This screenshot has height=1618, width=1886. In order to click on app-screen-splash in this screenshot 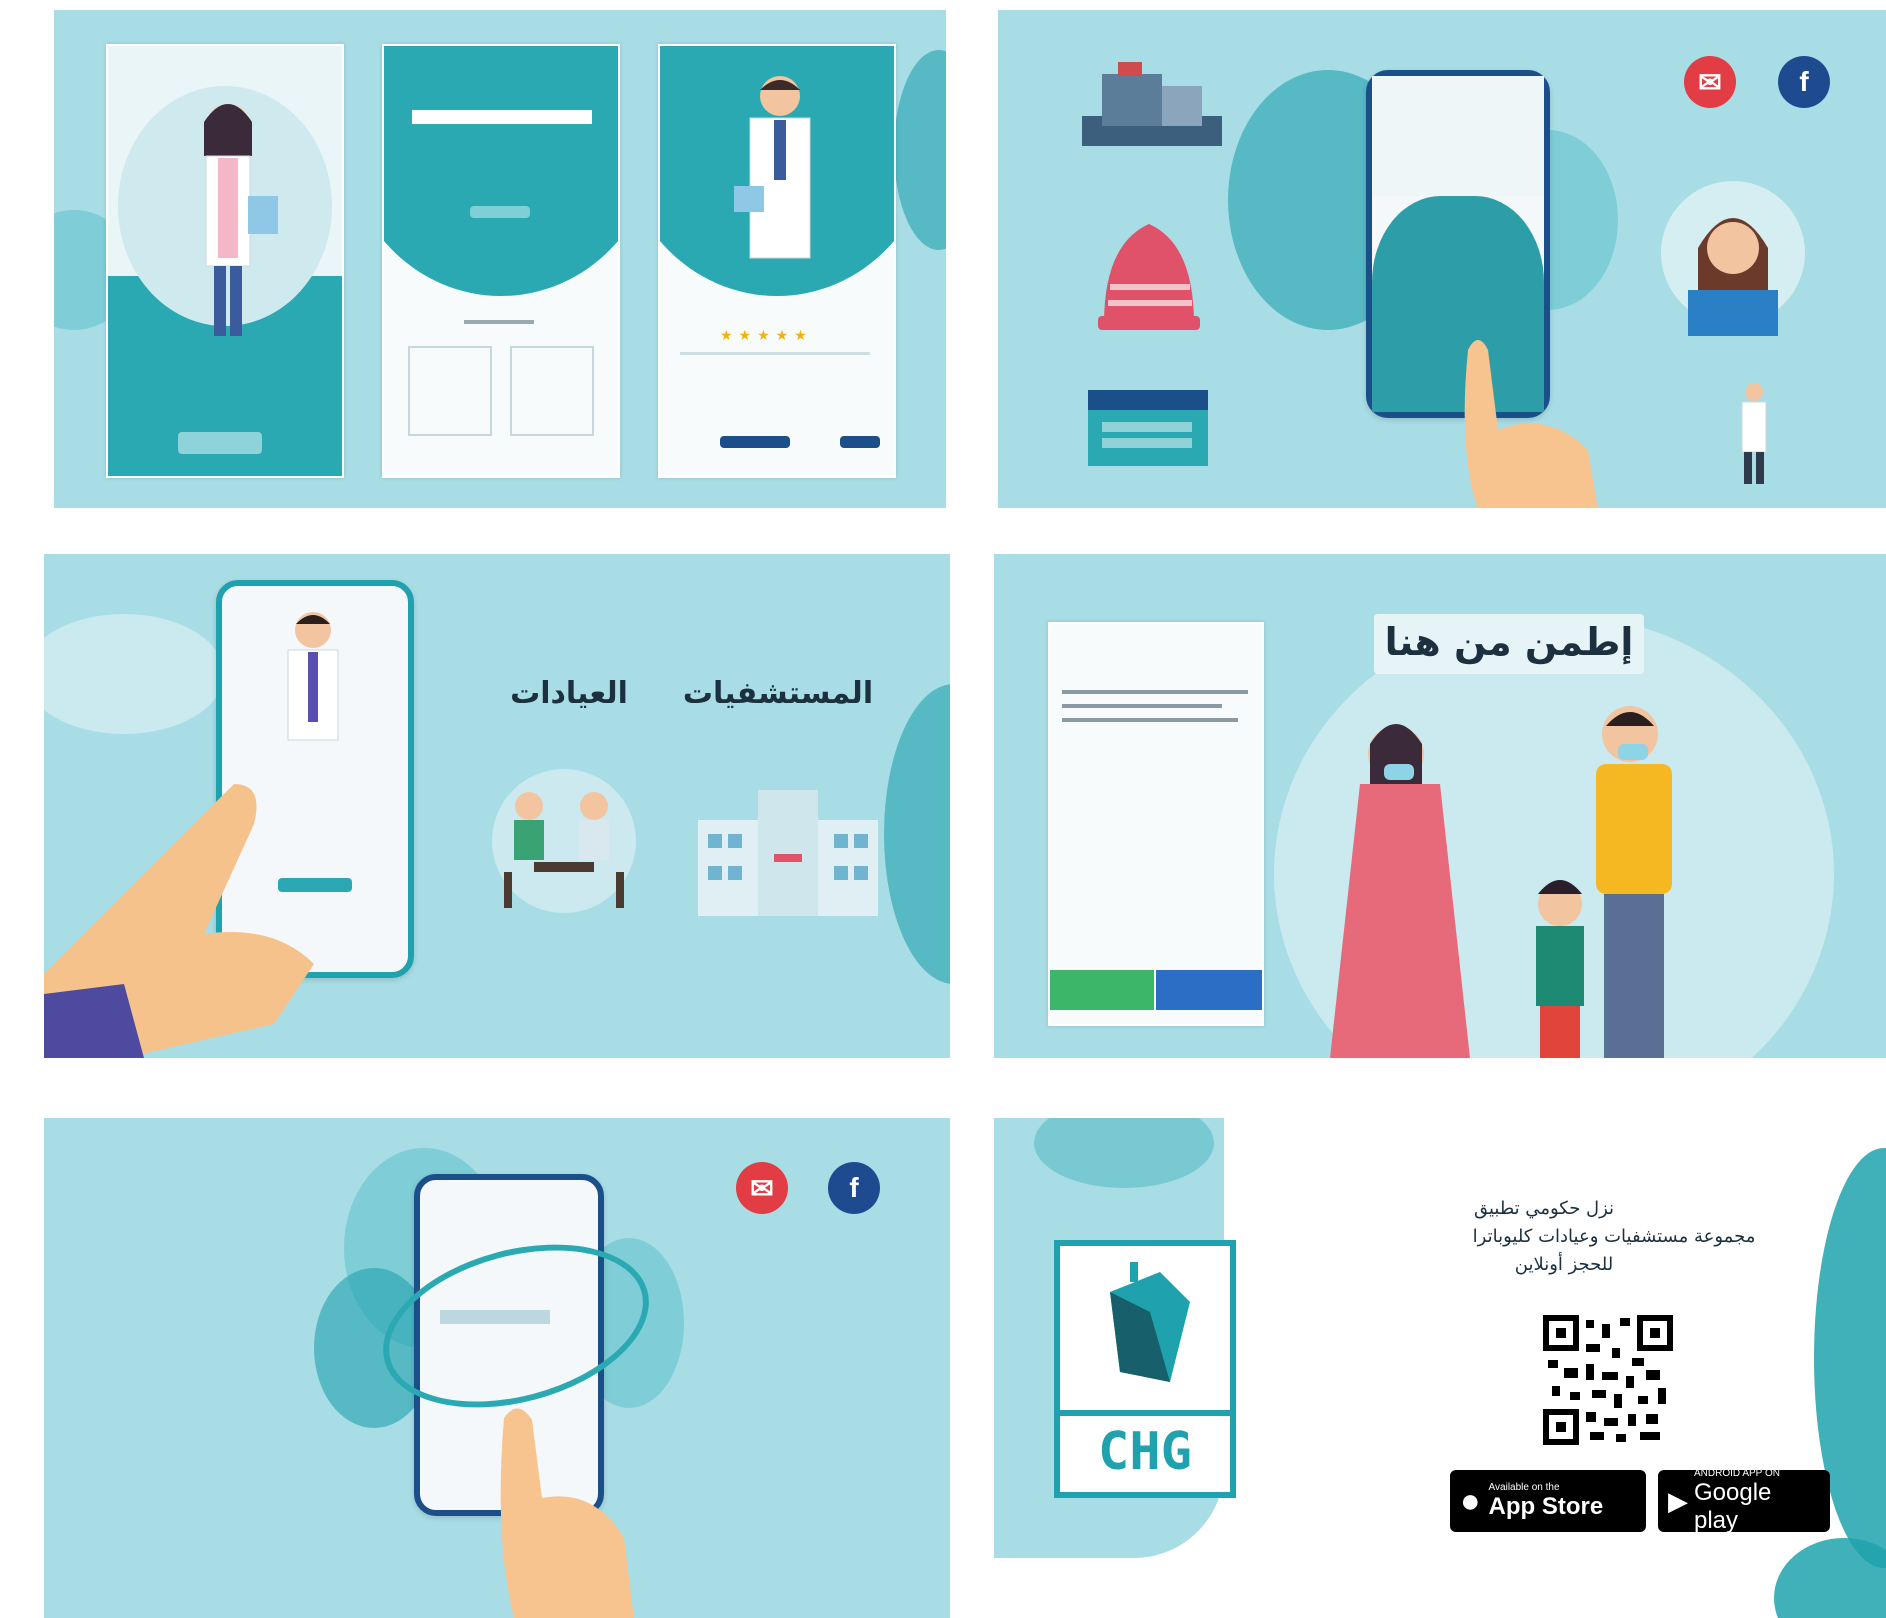, I will do `click(225, 261)`.